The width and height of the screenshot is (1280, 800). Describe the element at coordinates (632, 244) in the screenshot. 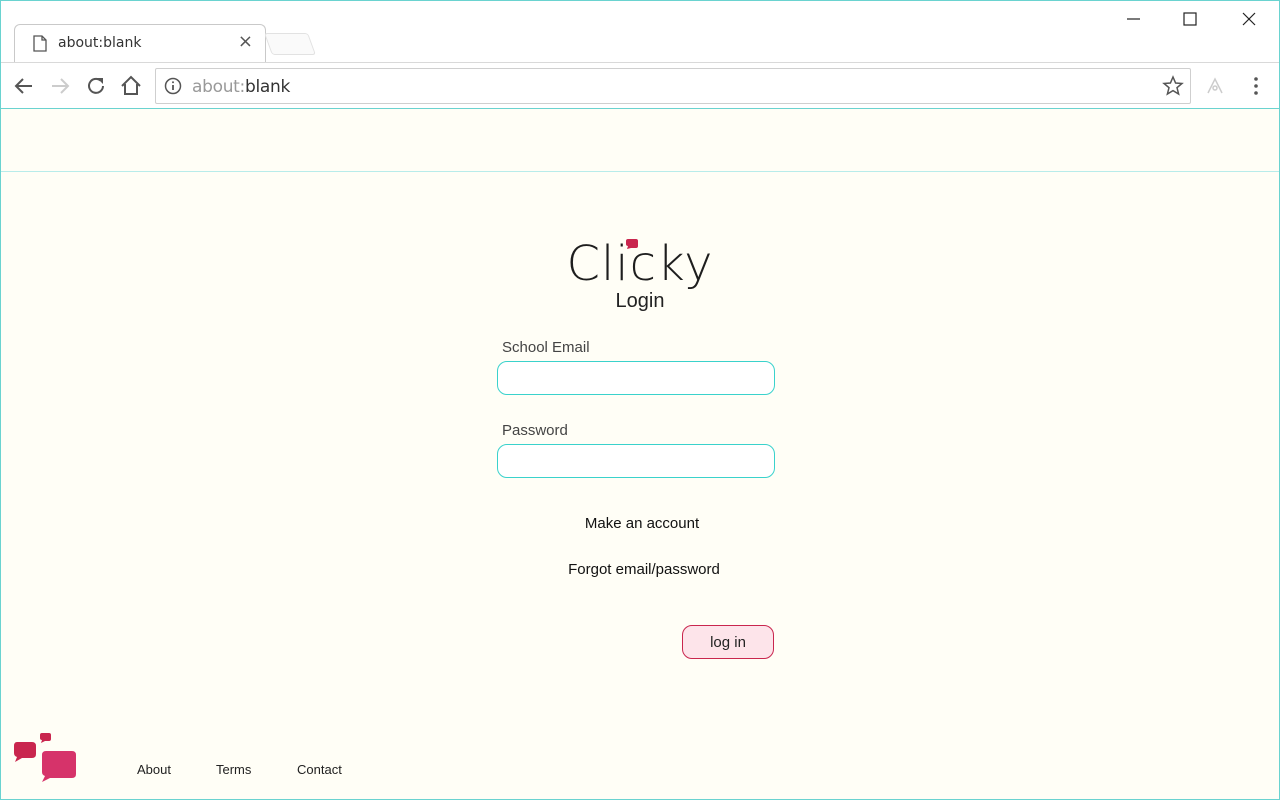

I see `logo-dot-icon` at that location.